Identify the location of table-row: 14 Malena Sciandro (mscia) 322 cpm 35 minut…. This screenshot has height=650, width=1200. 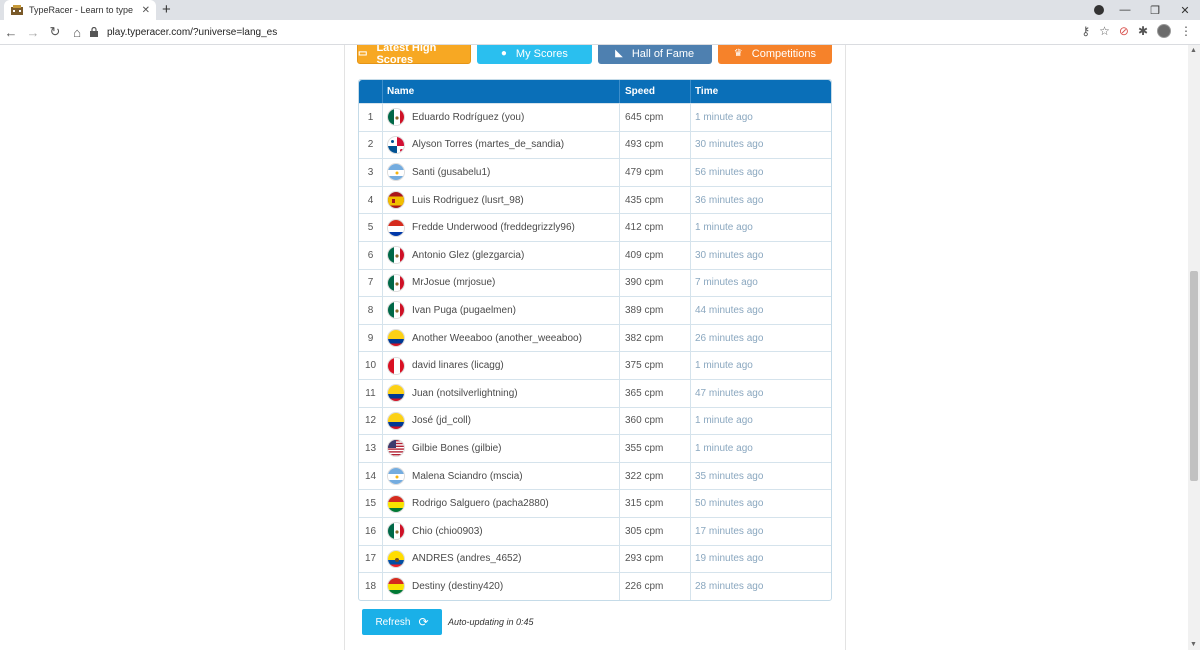
(595, 475).